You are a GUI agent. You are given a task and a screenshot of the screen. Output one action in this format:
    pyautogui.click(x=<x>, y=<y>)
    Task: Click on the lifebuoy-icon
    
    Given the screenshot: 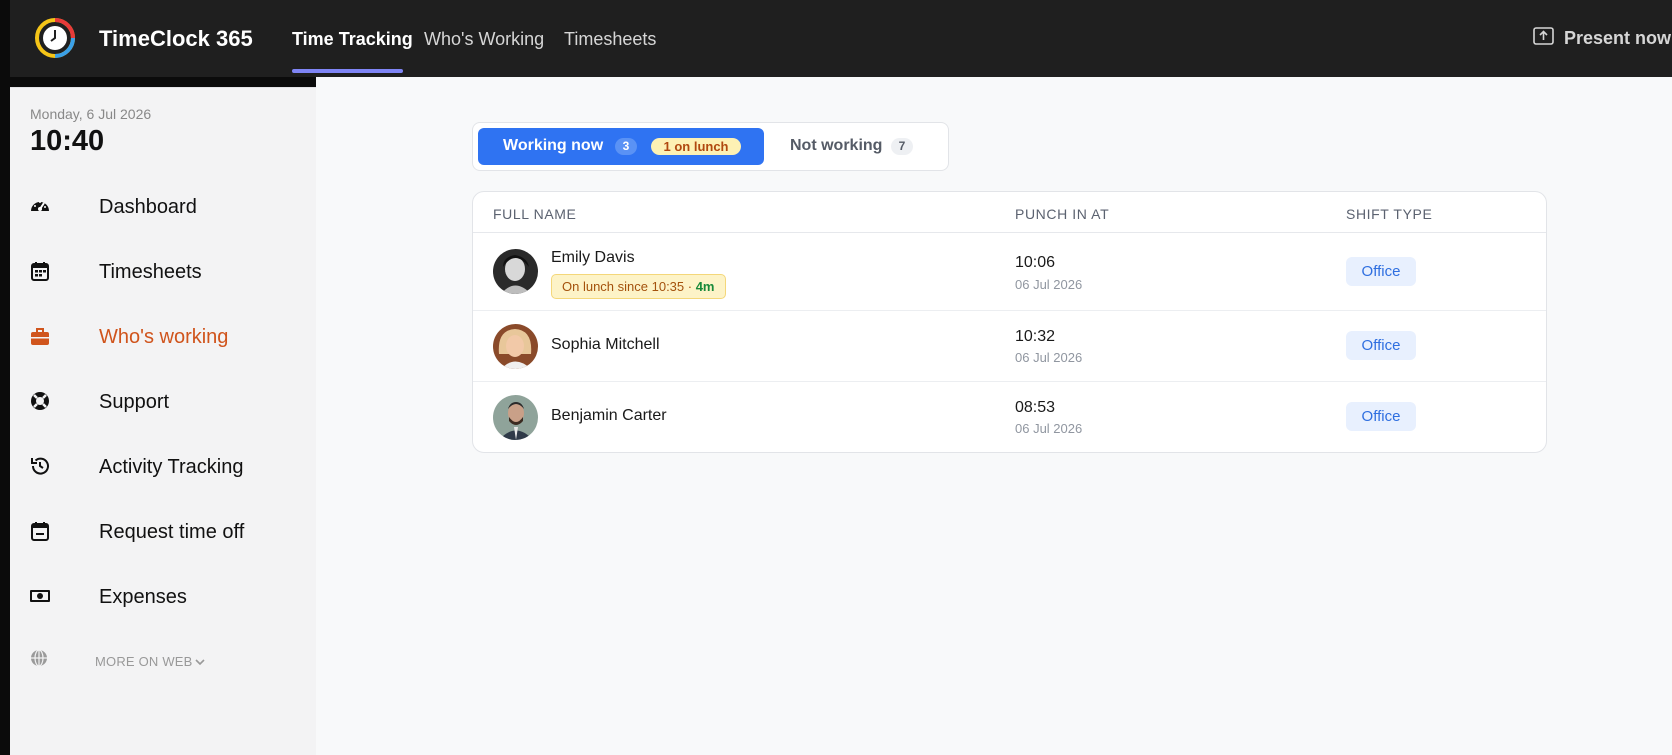 What is the action you would take?
    pyautogui.click(x=40, y=401)
    